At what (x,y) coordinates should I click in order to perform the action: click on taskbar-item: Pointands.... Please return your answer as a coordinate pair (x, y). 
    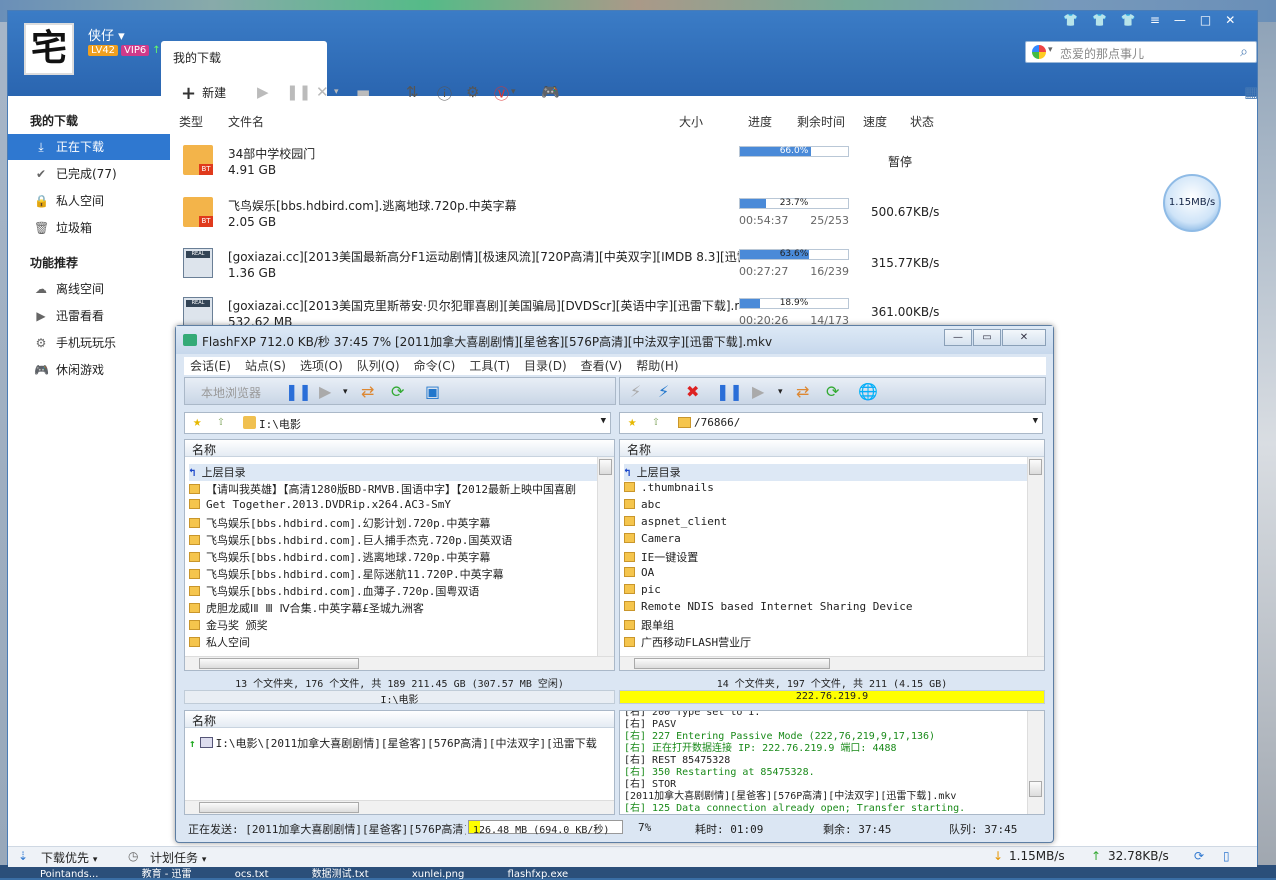
    Looking at the image, I should click on (69, 874).